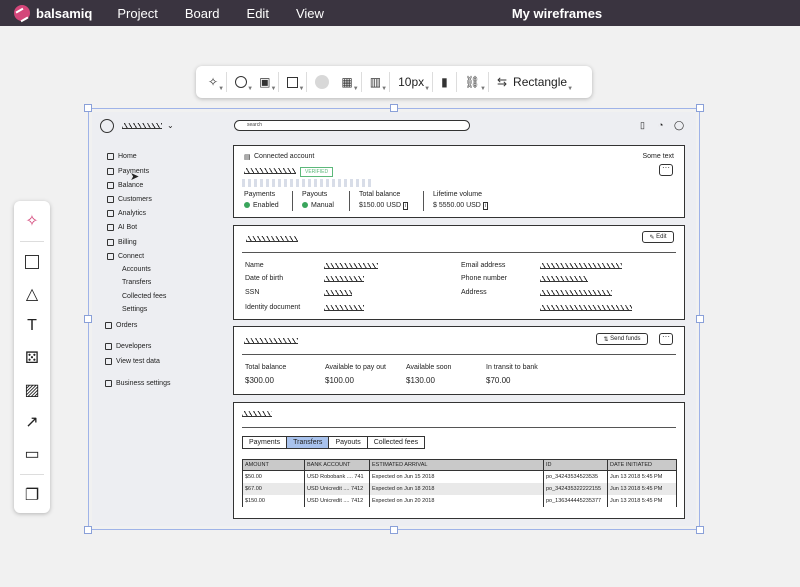  What do you see at coordinates (32, 221) in the screenshot?
I see `ai-sparkle-icon: ✧` at bounding box center [32, 221].